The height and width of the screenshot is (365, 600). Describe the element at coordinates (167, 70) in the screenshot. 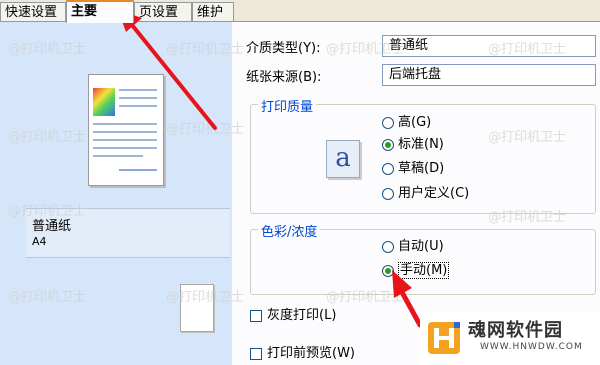

I see `arrow-to-main-tab` at that location.